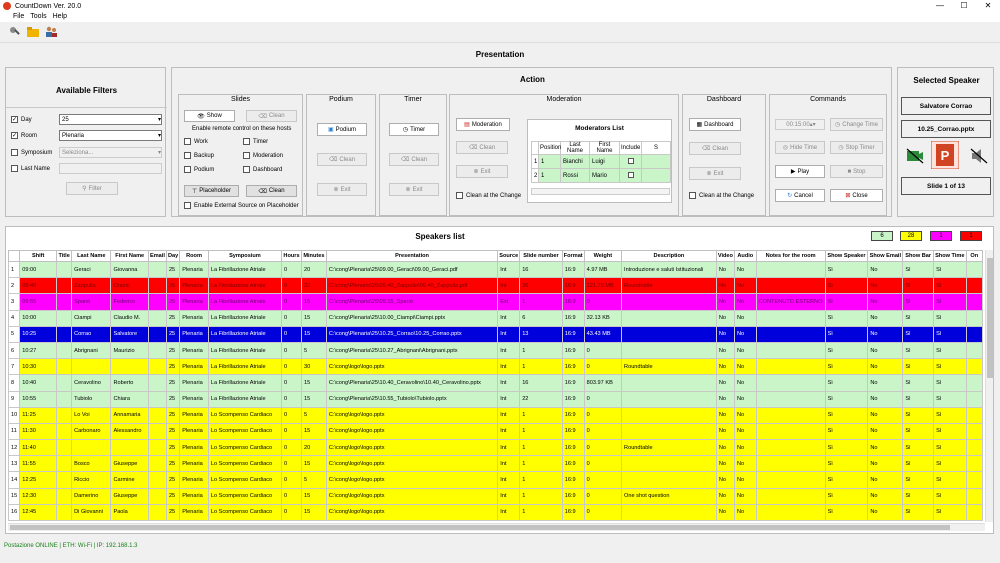 This screenshot has width=1000, height=563. Describe the element at coordinates (721, 195) in the screenshot. I see `dashboard-clean-change-checkbox: Clean at the Change` at that location.